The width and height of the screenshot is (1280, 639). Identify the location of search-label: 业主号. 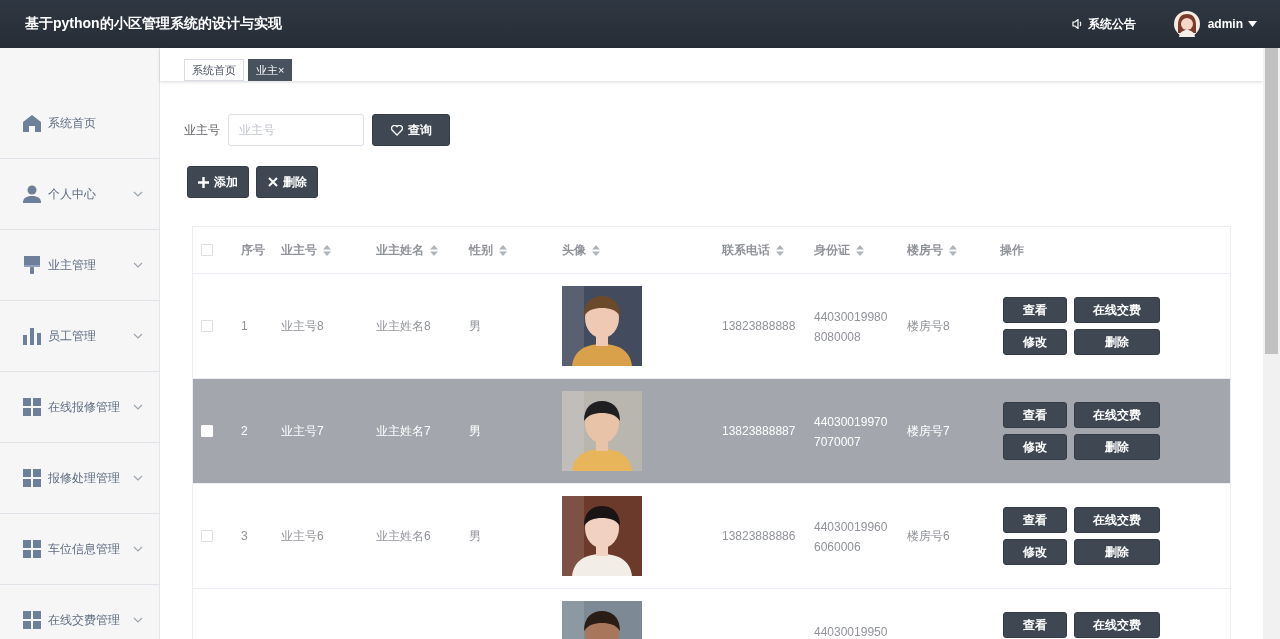
(202, 130).